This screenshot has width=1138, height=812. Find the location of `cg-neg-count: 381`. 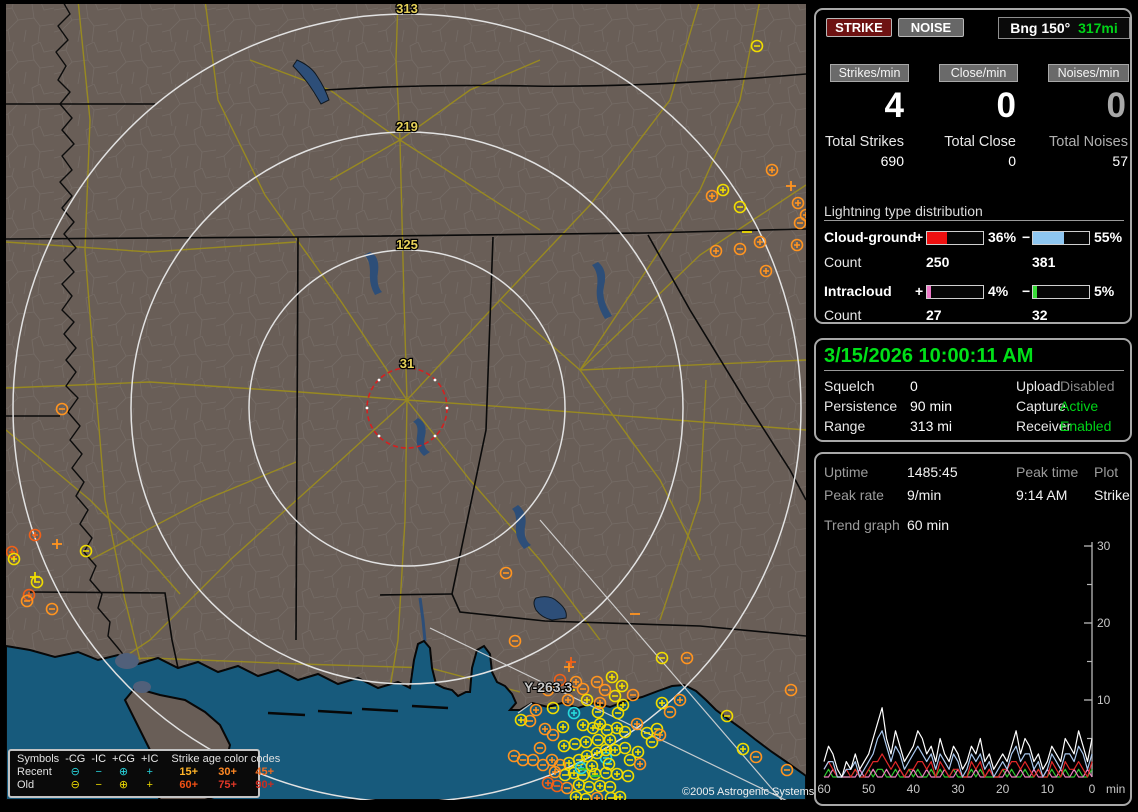

cg-neg-count: 381 is located at coordinates (1044, 262).